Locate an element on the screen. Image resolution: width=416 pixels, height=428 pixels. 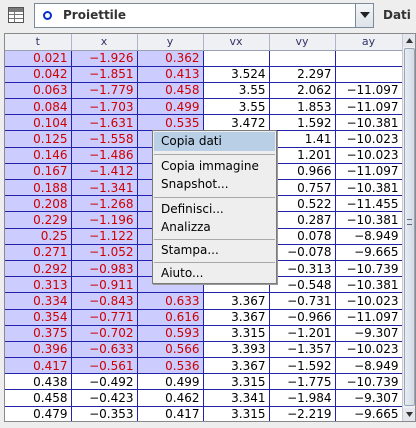
table-cell-vy: −2.219 is located at coordinates (302, 413).